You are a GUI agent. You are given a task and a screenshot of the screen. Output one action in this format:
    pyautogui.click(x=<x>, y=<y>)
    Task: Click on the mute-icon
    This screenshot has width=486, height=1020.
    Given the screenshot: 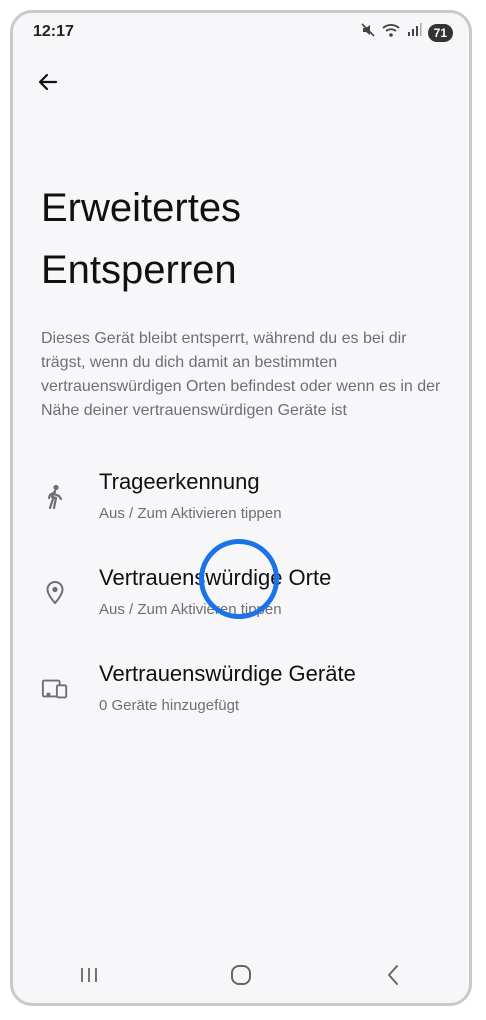 What is the action you would take?
    pyautogui.click(x=368, y=32)
    